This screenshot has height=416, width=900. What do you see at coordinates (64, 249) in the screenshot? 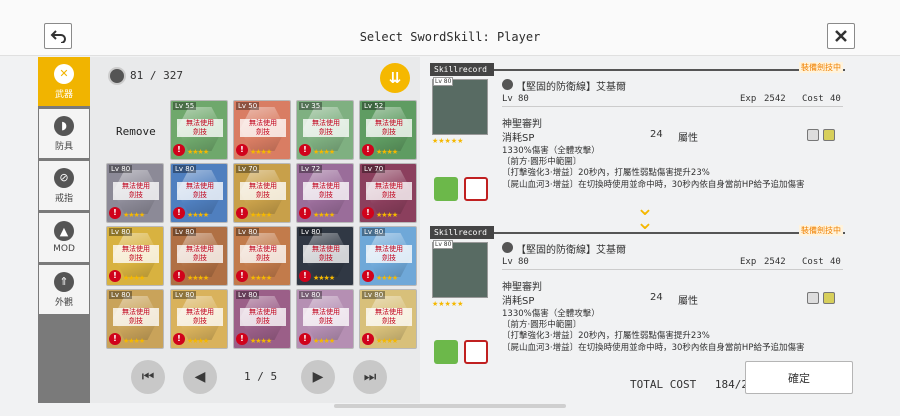
I see `tab-mod-label: MOD` at bounding box center [64, 249].